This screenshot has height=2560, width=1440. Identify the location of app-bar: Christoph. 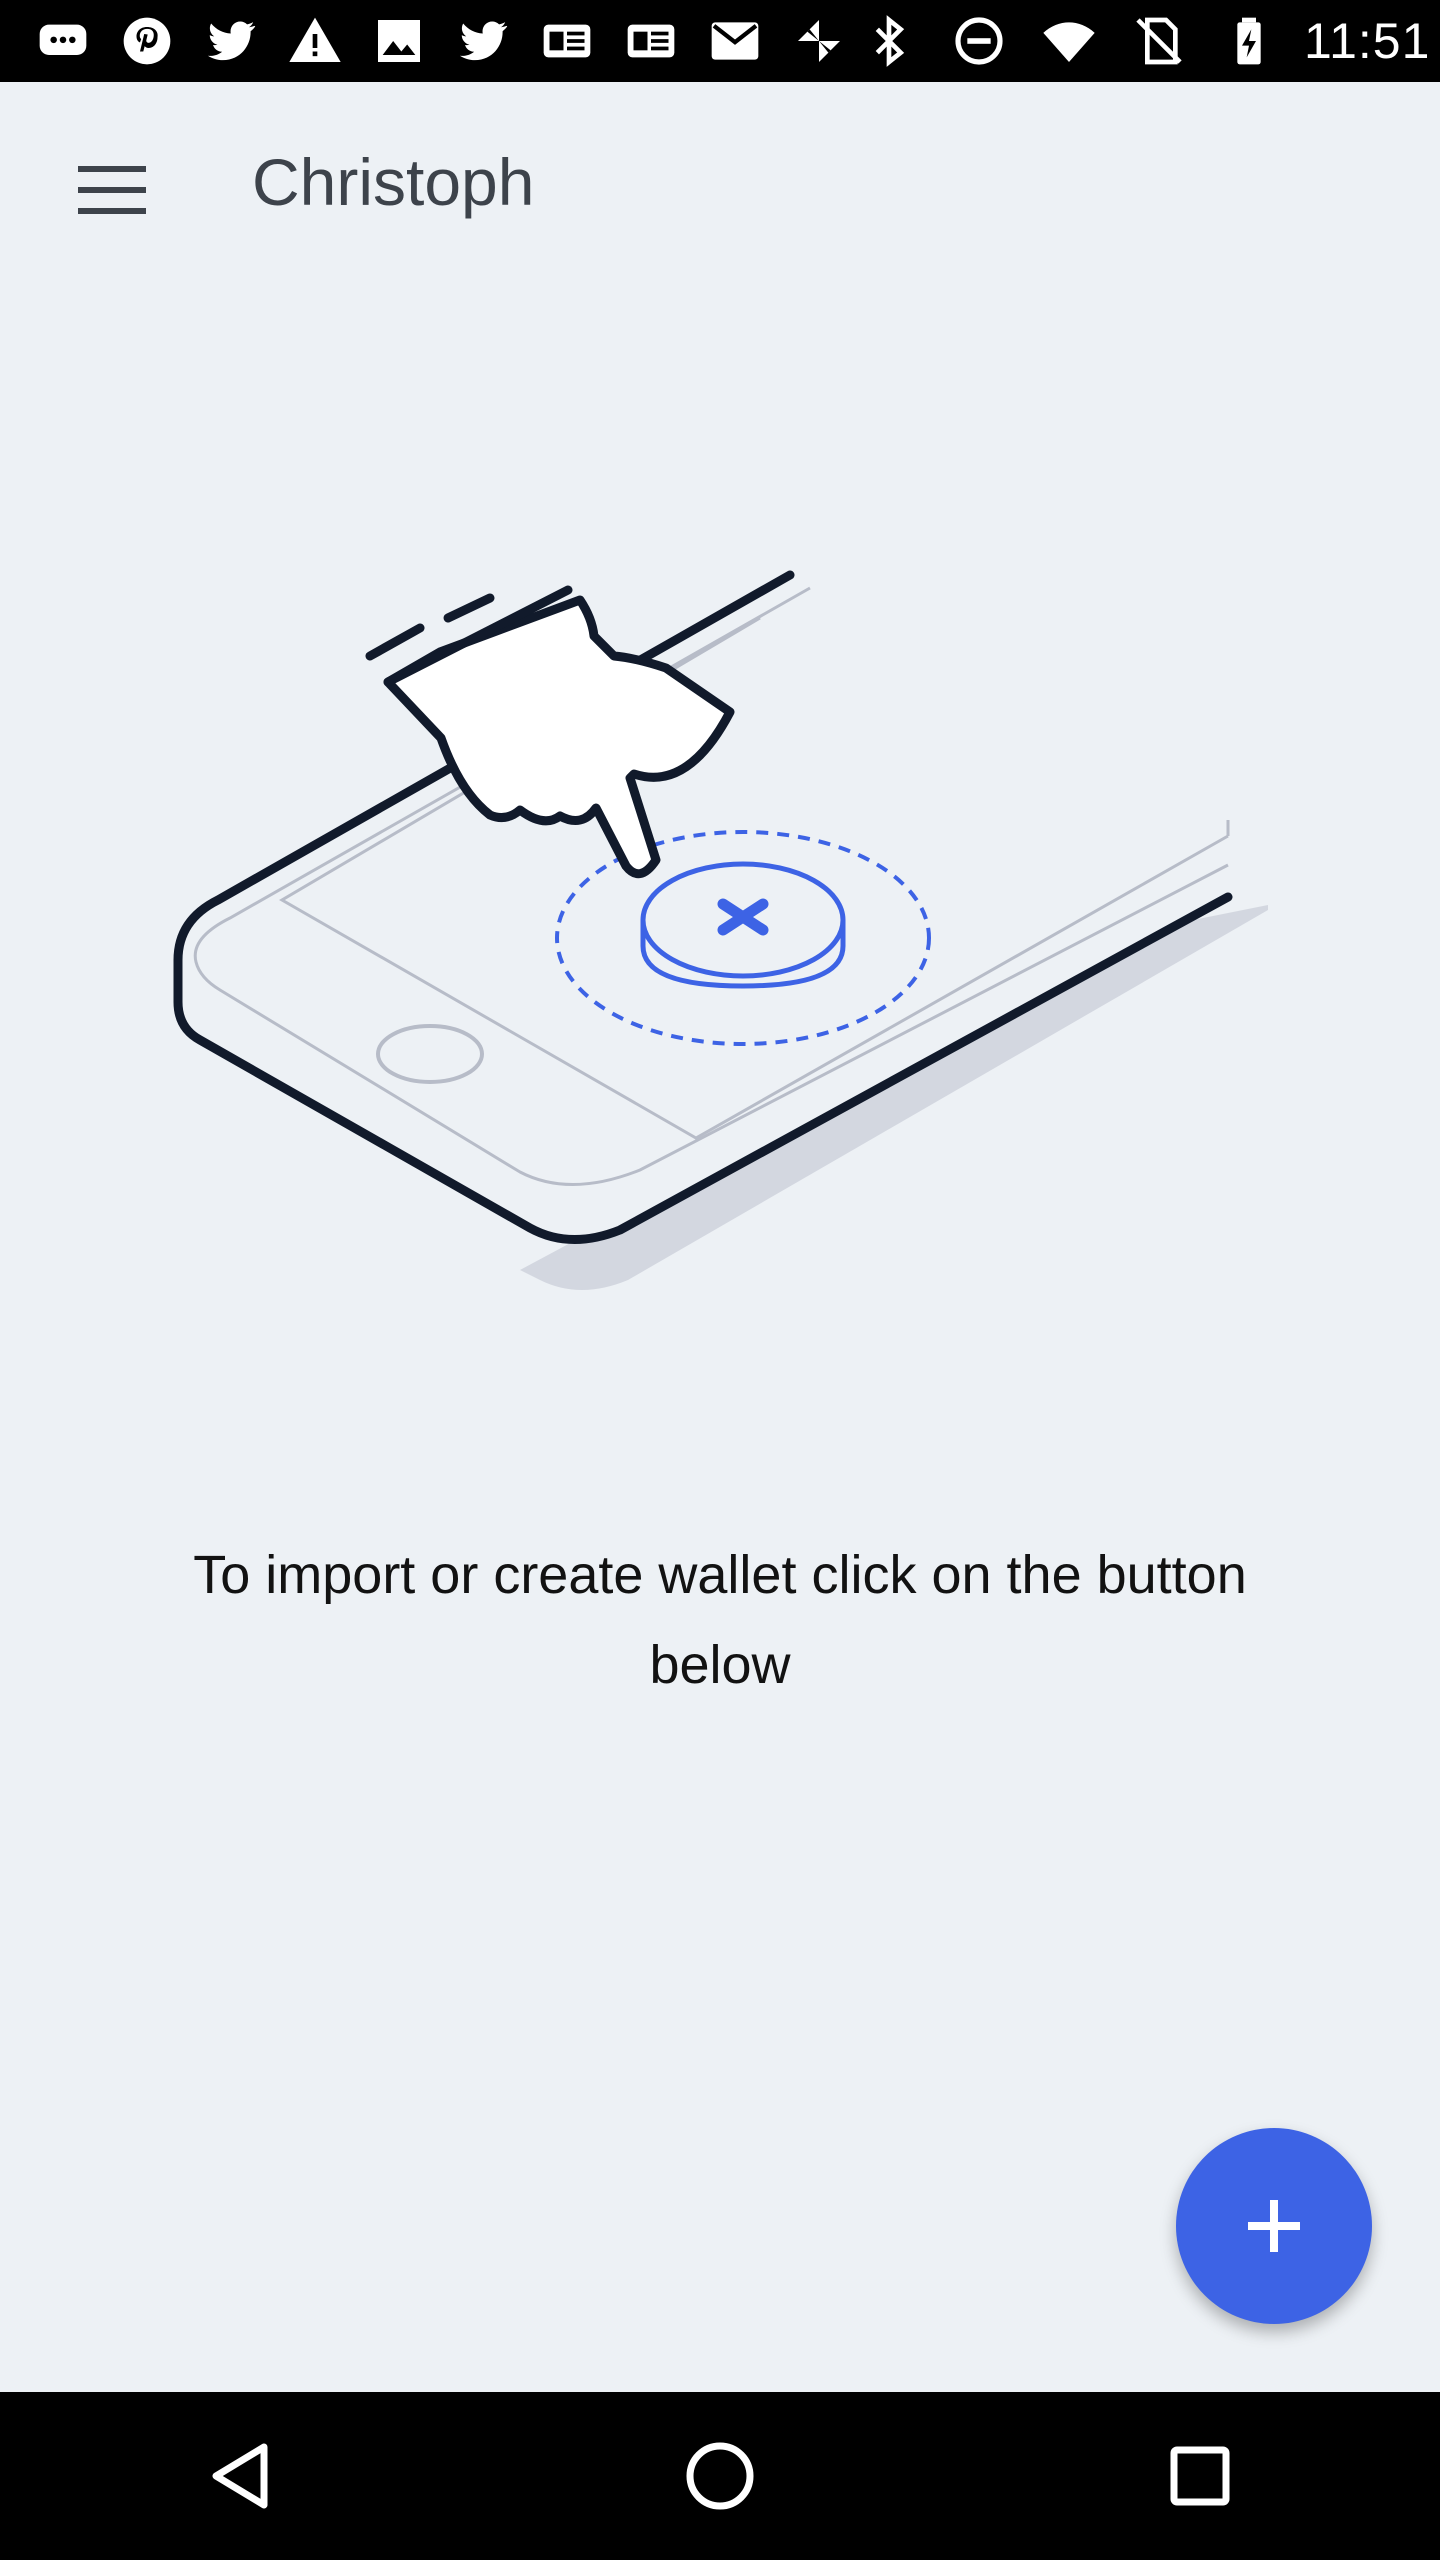
(720, 182).